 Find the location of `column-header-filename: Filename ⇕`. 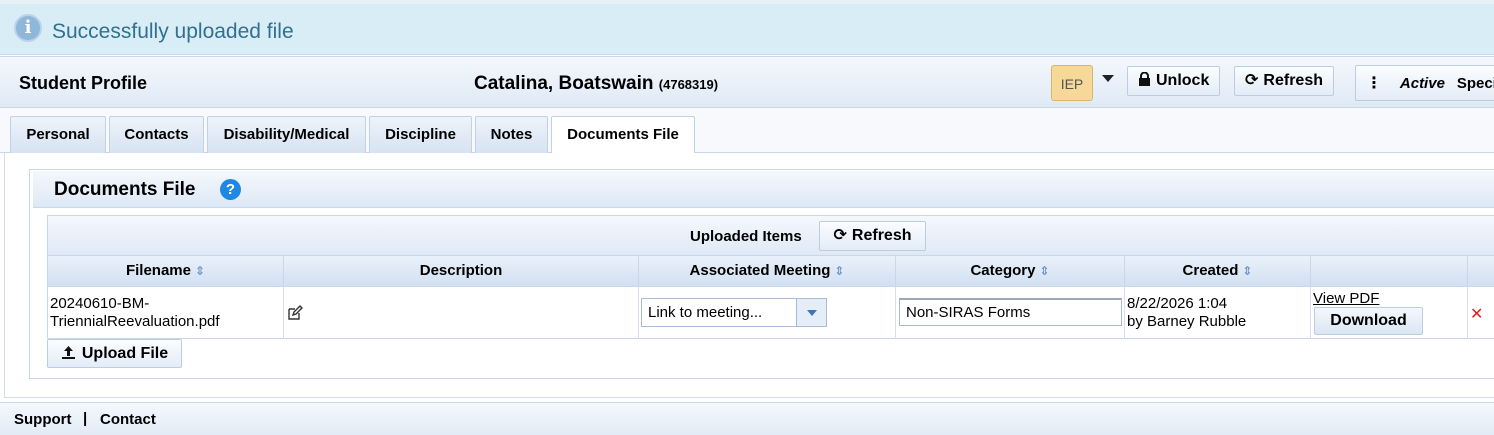

column-header-filename: Filename ⇕ is located at coordinates (166, 271).